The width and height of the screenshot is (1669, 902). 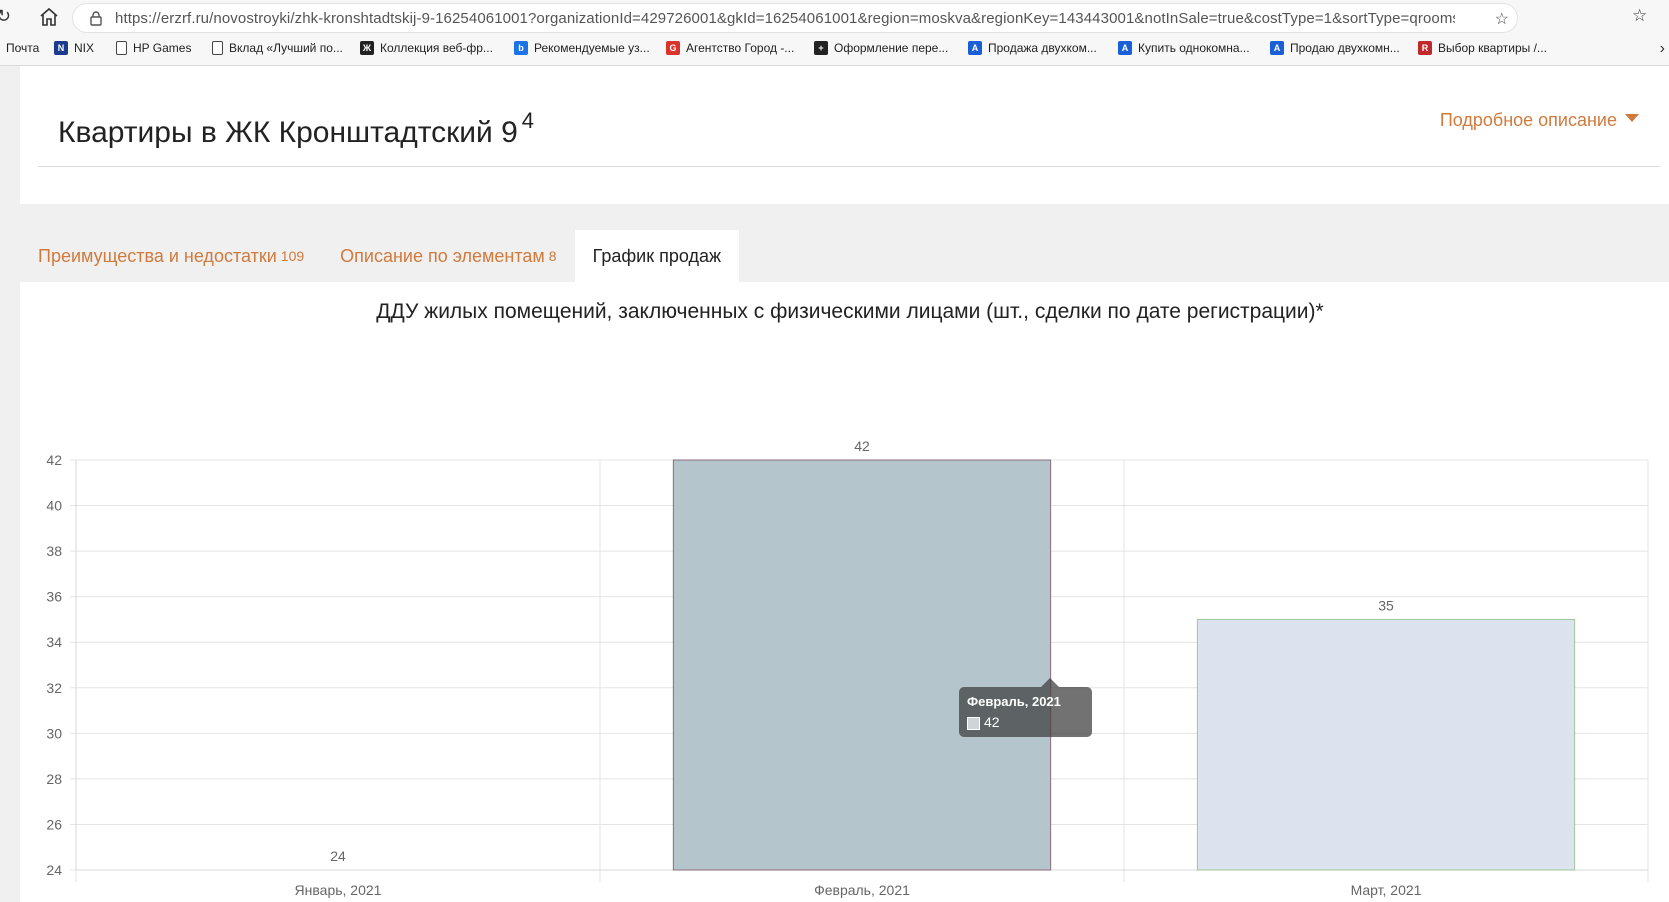 What do you see at coordinates (821, 48) in the screenshot?
I see `plus-icon: +` at bounding box center [821, 48].